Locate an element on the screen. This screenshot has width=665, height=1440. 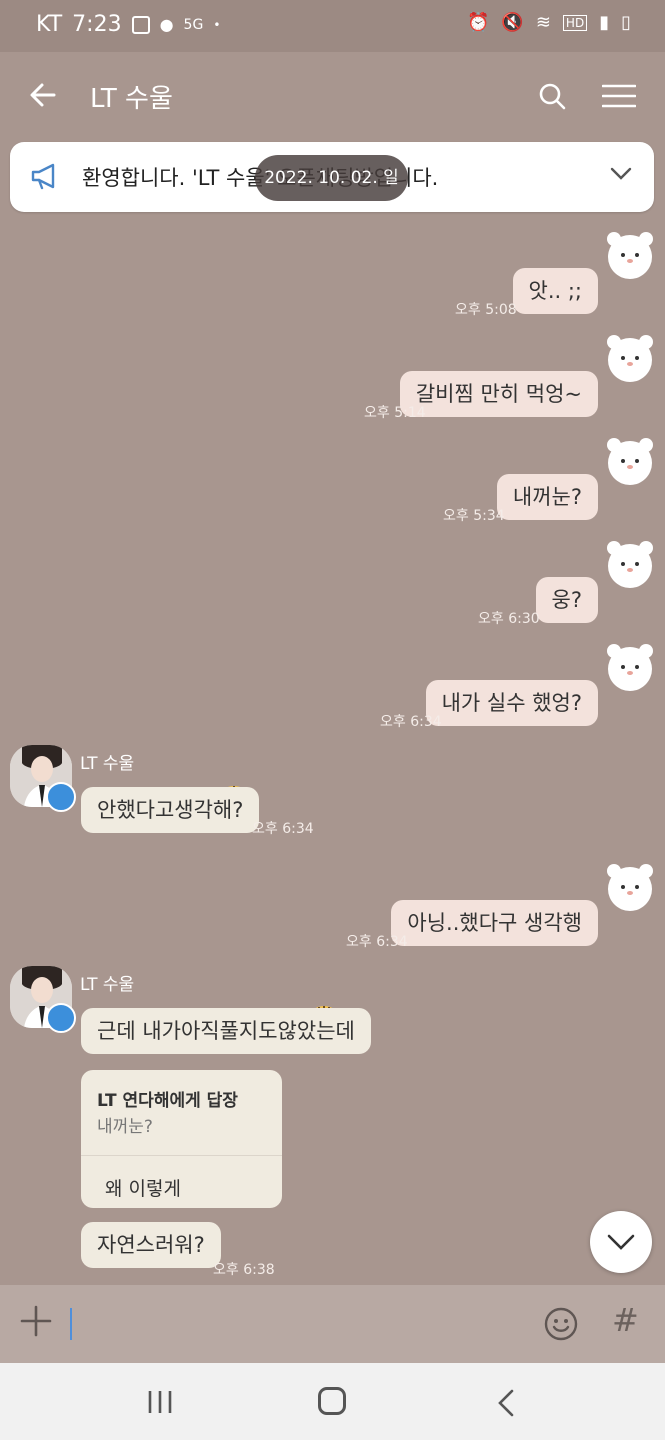
home-icon is located at coordinates (332, 1401).